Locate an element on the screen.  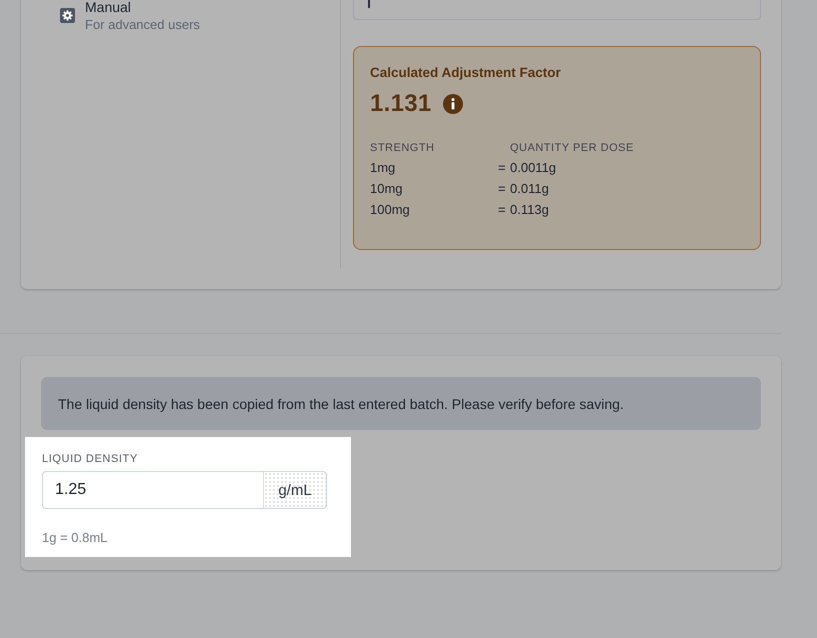
column-header: QUANTITY PER DOSE is located at coordinates (572, 148).